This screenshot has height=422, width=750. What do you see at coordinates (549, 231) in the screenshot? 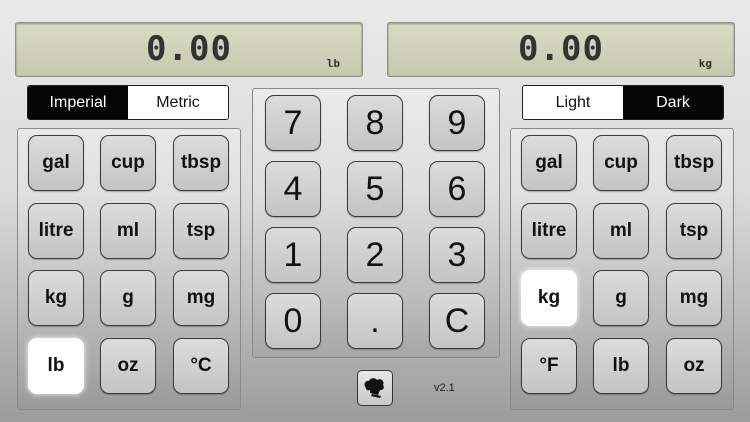
I see `to-unit-key: litre` at bounding box center [549, 231].